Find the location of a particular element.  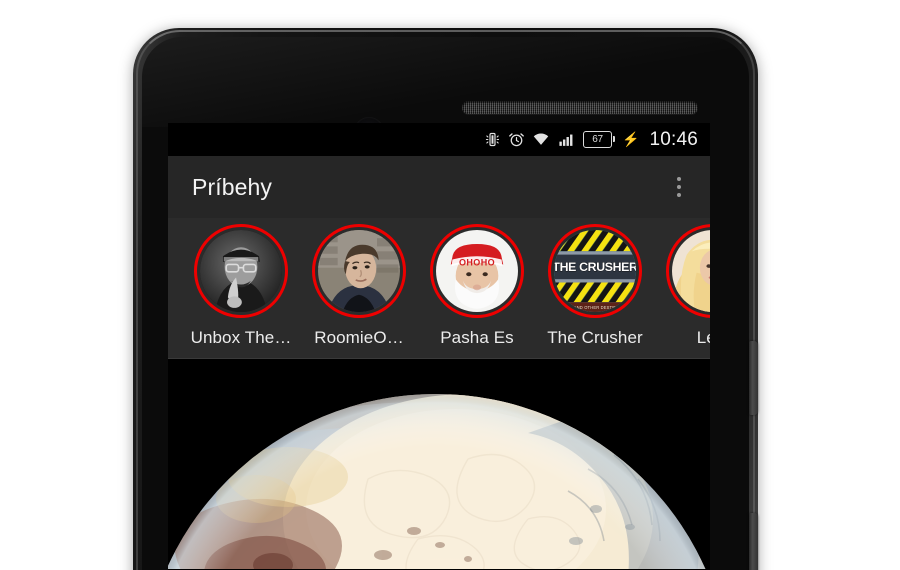

svg-text: OHOHO is located at coordinates (477, 262).